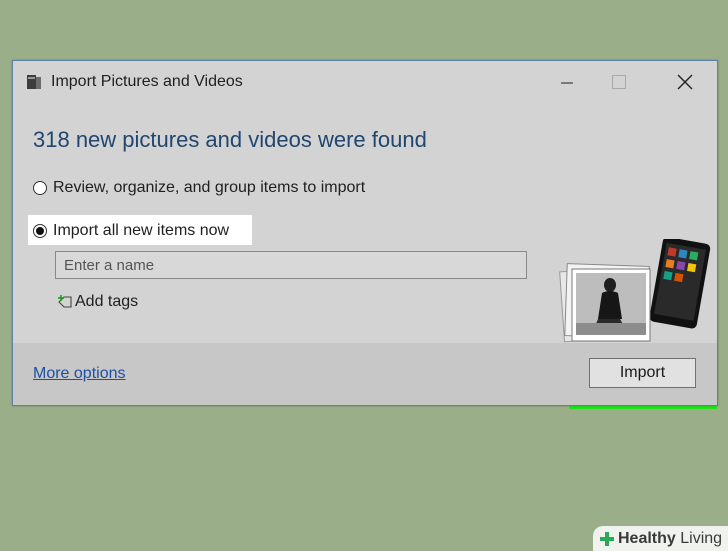 The height and width of the screenshot is (551, 728). I want to click on option-import-all-label: Import all new items now, so click(141, 230).